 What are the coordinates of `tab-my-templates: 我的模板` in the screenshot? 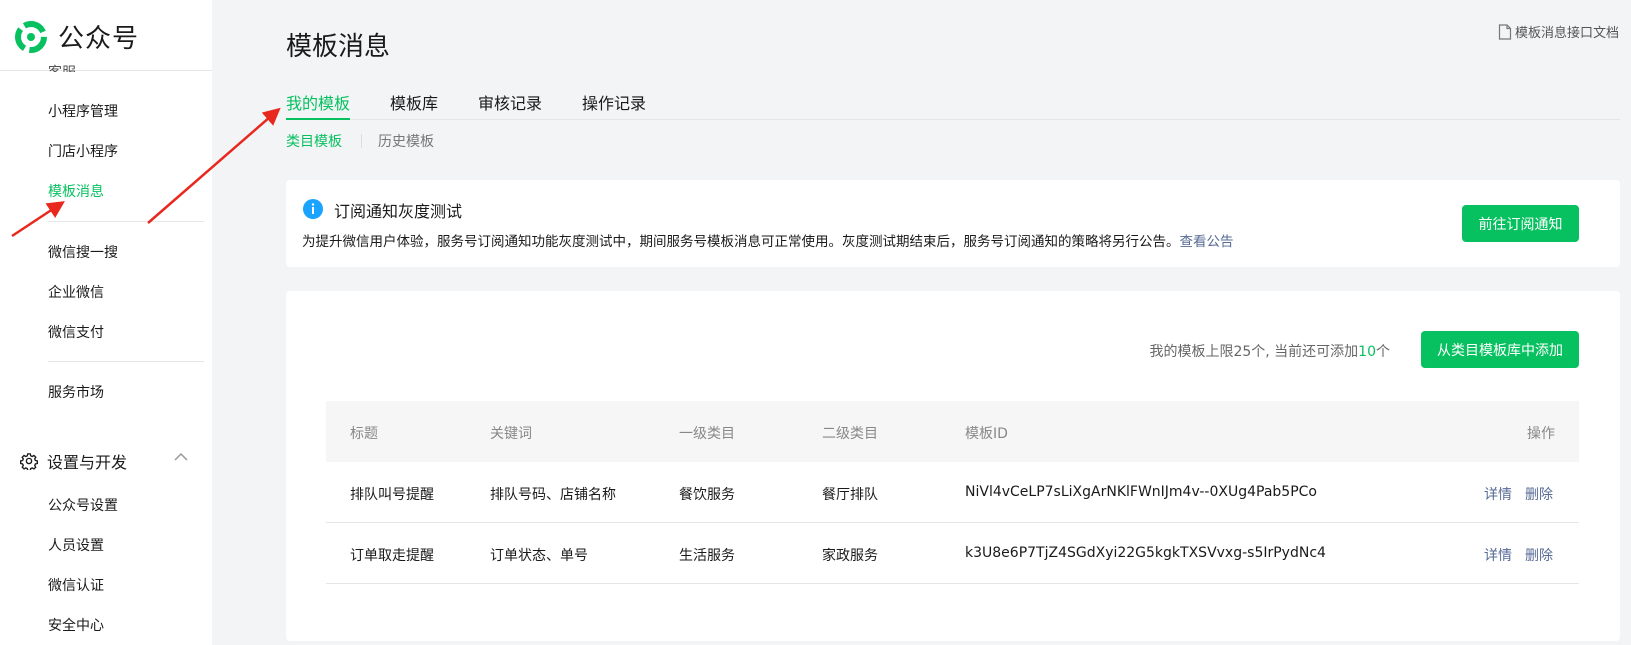 It's located at (318, 102).